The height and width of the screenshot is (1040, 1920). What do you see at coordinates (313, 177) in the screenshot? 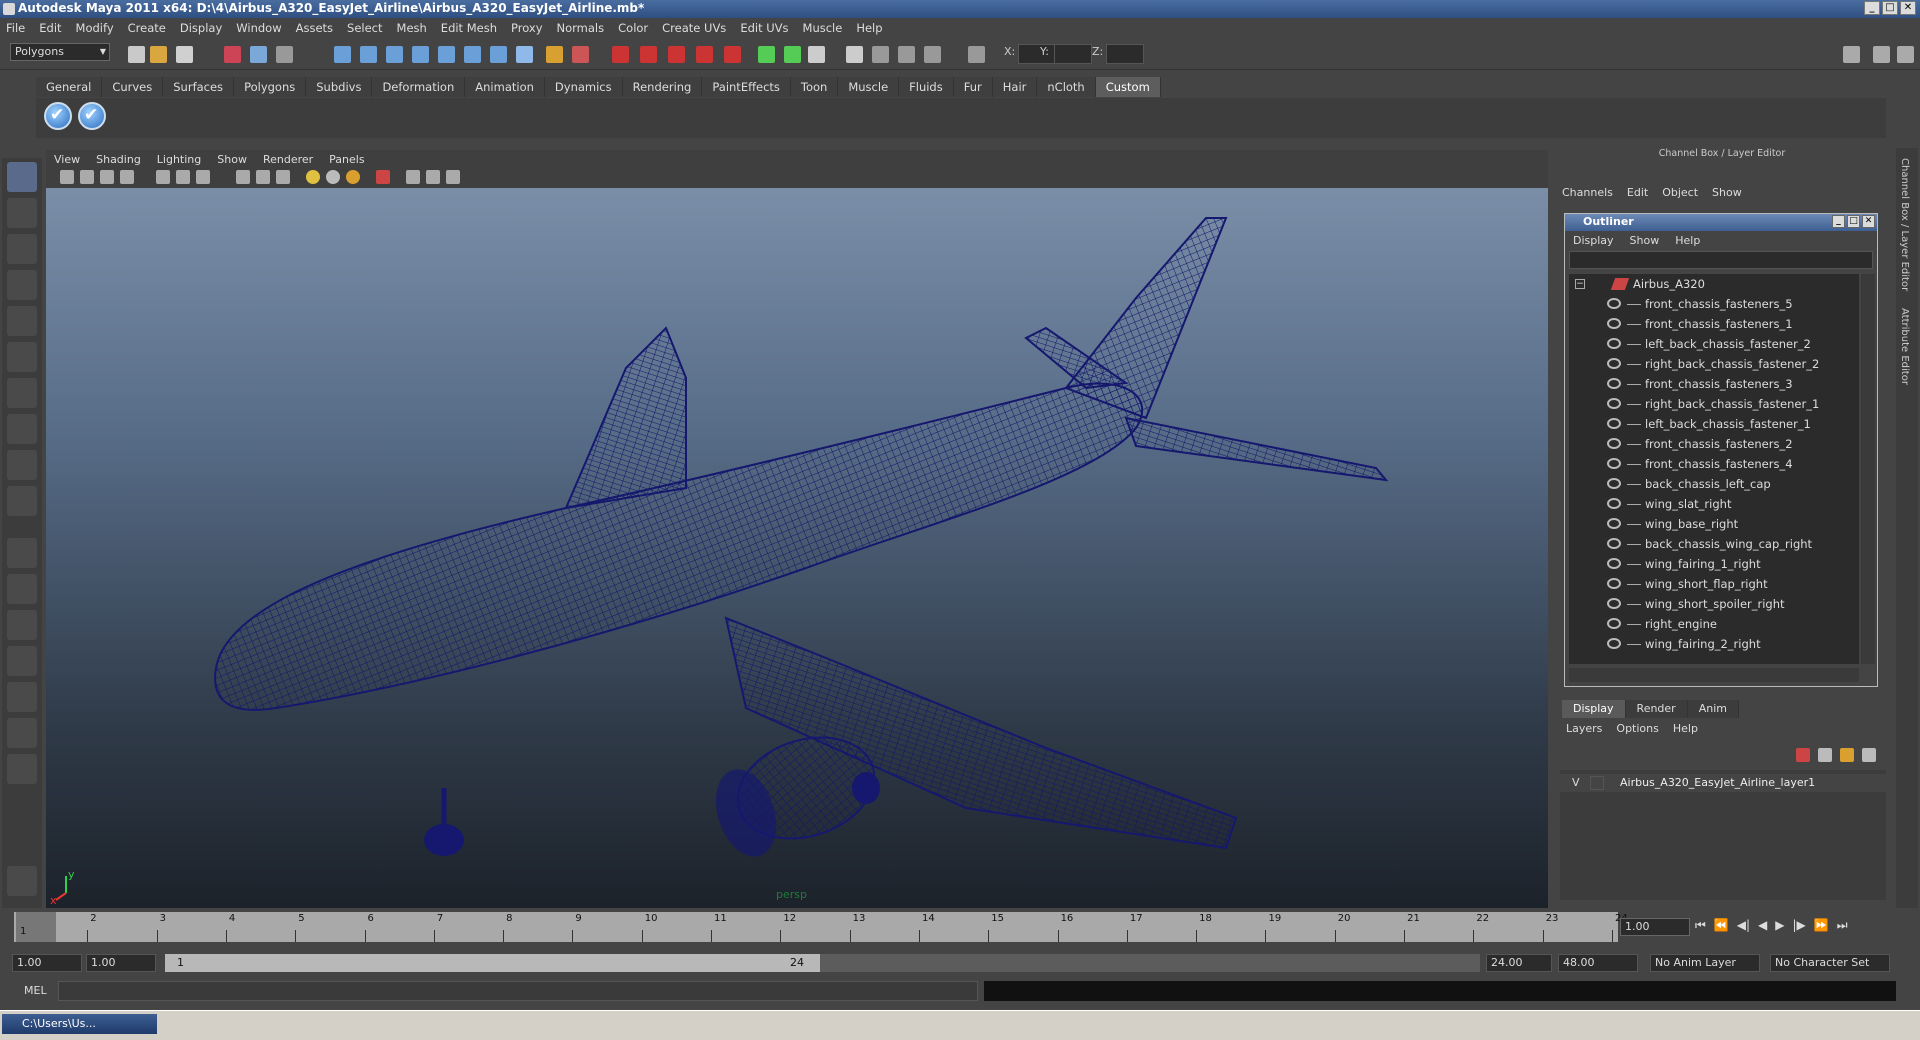
I see `default-light-icon` at bounding box center [313, 177].